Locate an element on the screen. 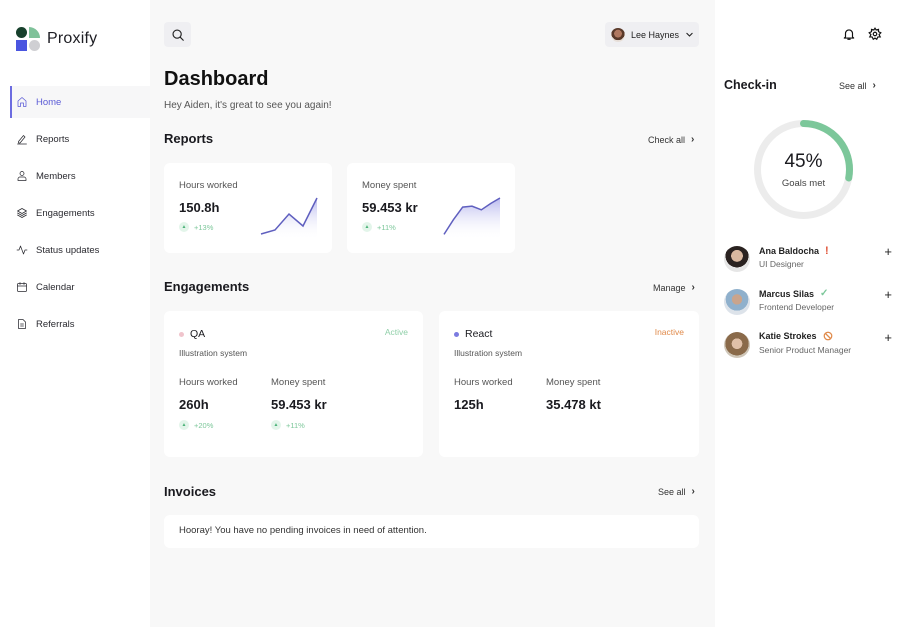 The height and width of the screenshot is (627, 900). sidebar-item-members: Members is located at coordinates (80, 176).